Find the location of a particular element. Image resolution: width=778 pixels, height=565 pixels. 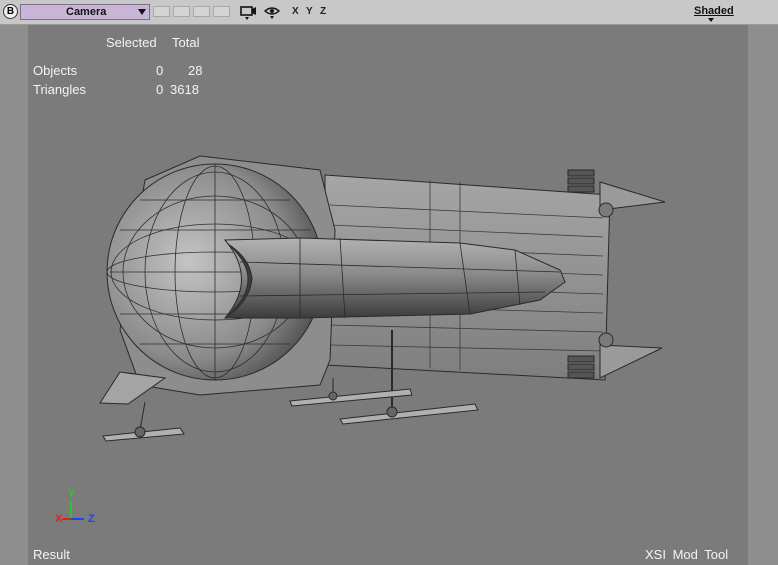

stats-header-total: Total is located at coordinates (186, 42).